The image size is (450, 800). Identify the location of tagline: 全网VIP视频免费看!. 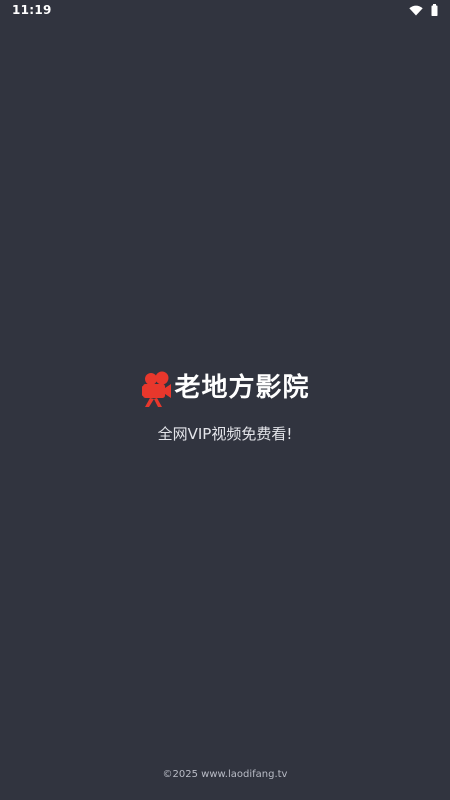
(225, 434).